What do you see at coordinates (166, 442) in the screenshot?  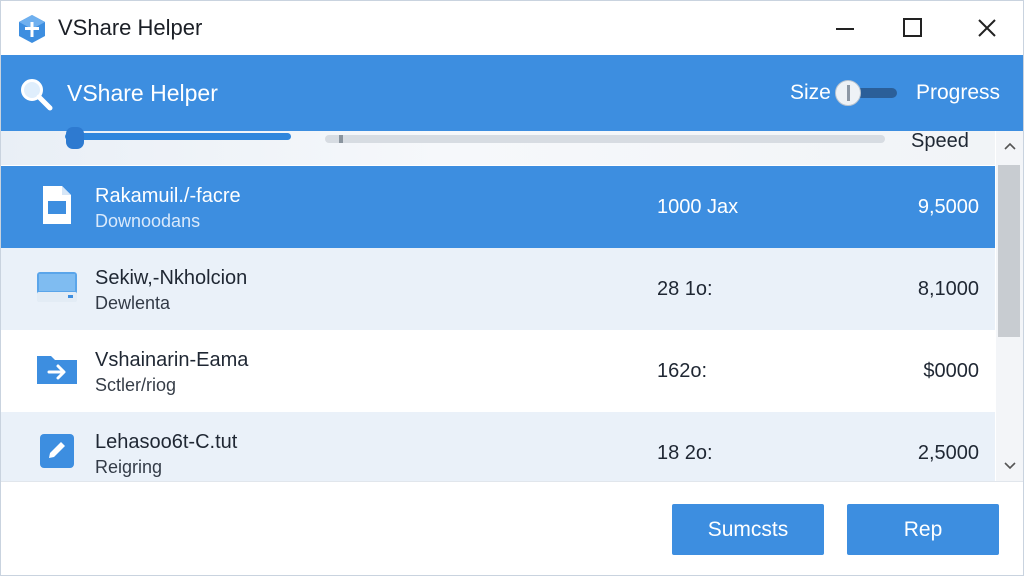 I see `item-name: Lehasoo6t-C.tut` at bounding box center [166, 442].